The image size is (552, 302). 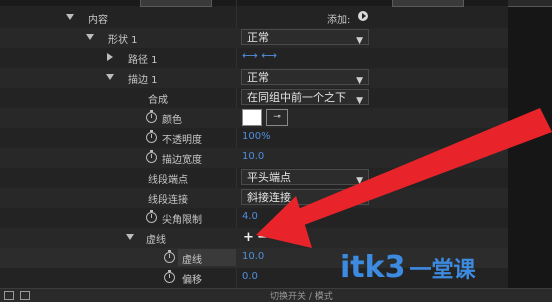 What do you see at coordinates (284, 222) in the screenshot?
I see `arrow-head` at bounding box center [284, 222].